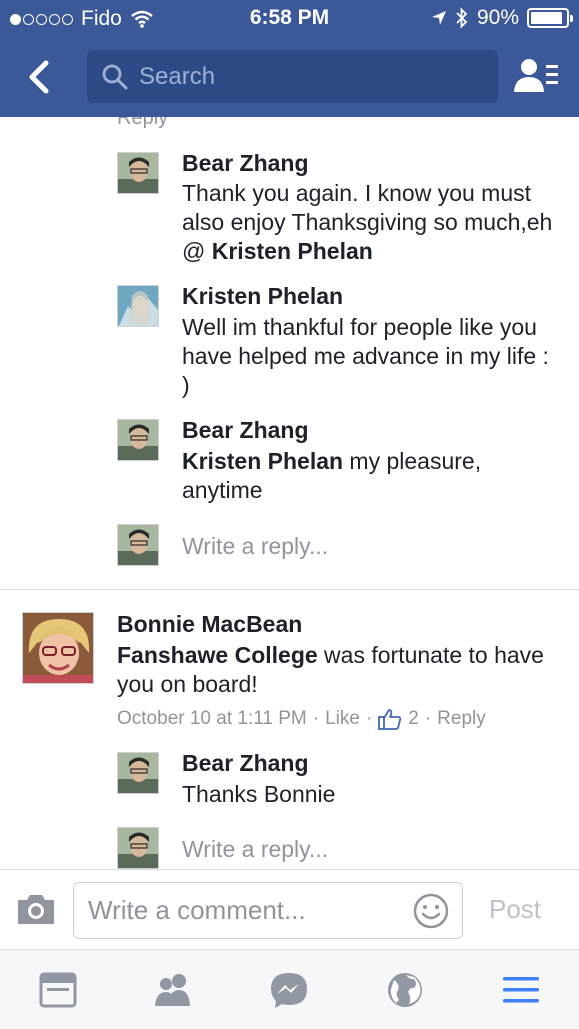 This screenshot has height=1029, width=579. Describe the element at coordinates (262, 296) in the screenshot. I see `reply-author: Kristen Phelan` at that location.